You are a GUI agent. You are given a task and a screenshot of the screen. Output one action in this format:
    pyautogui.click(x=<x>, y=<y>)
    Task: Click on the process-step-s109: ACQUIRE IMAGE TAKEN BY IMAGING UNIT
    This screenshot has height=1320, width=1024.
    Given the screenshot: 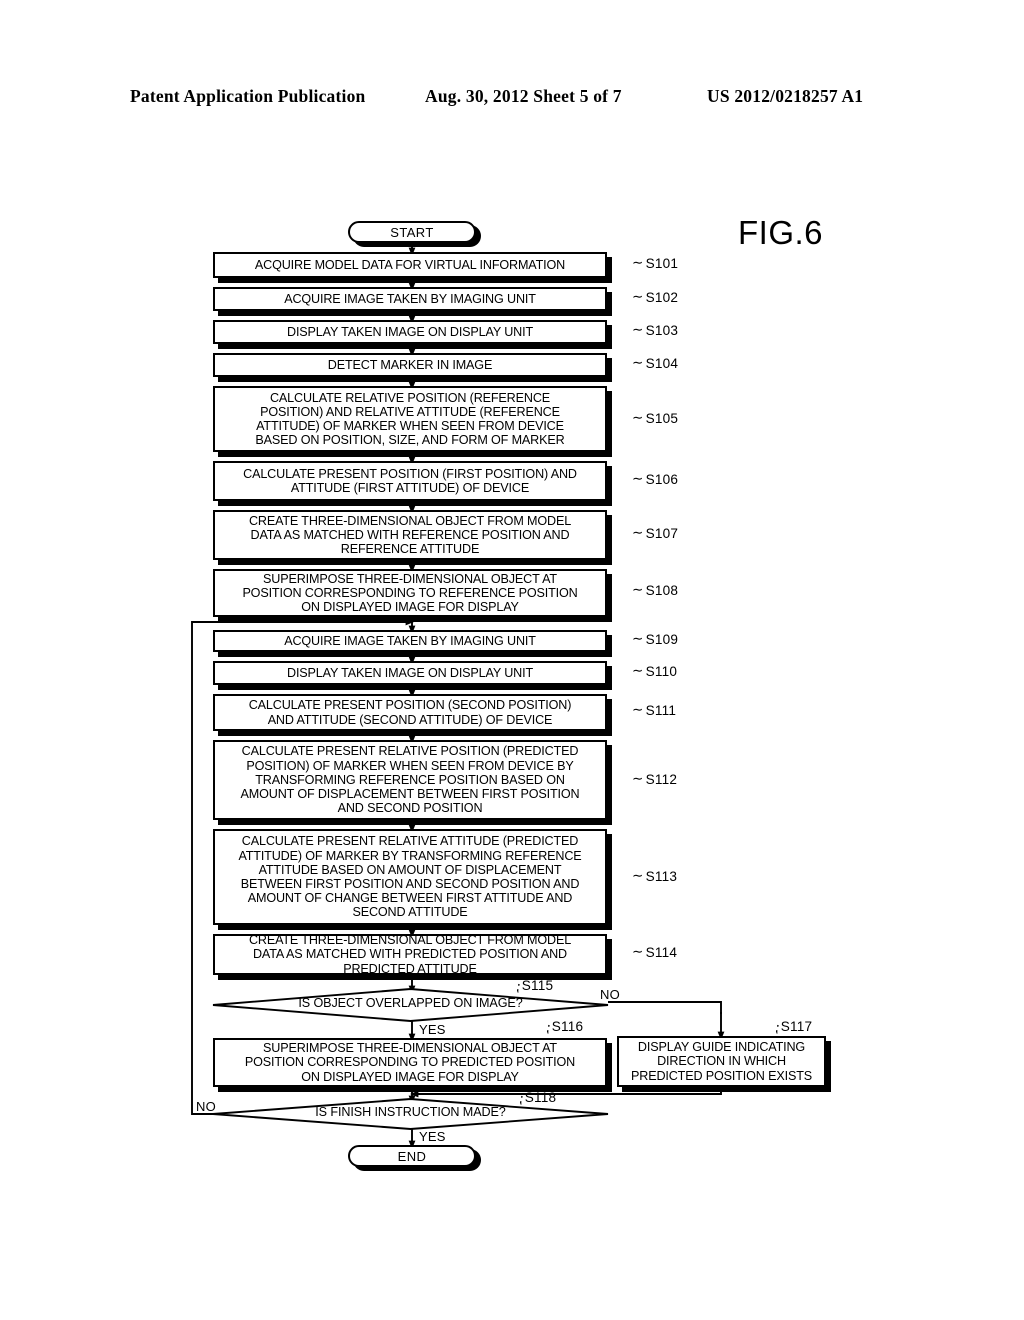 What is the action you would take?
    pyautogui.click(x=410, y=641)
    